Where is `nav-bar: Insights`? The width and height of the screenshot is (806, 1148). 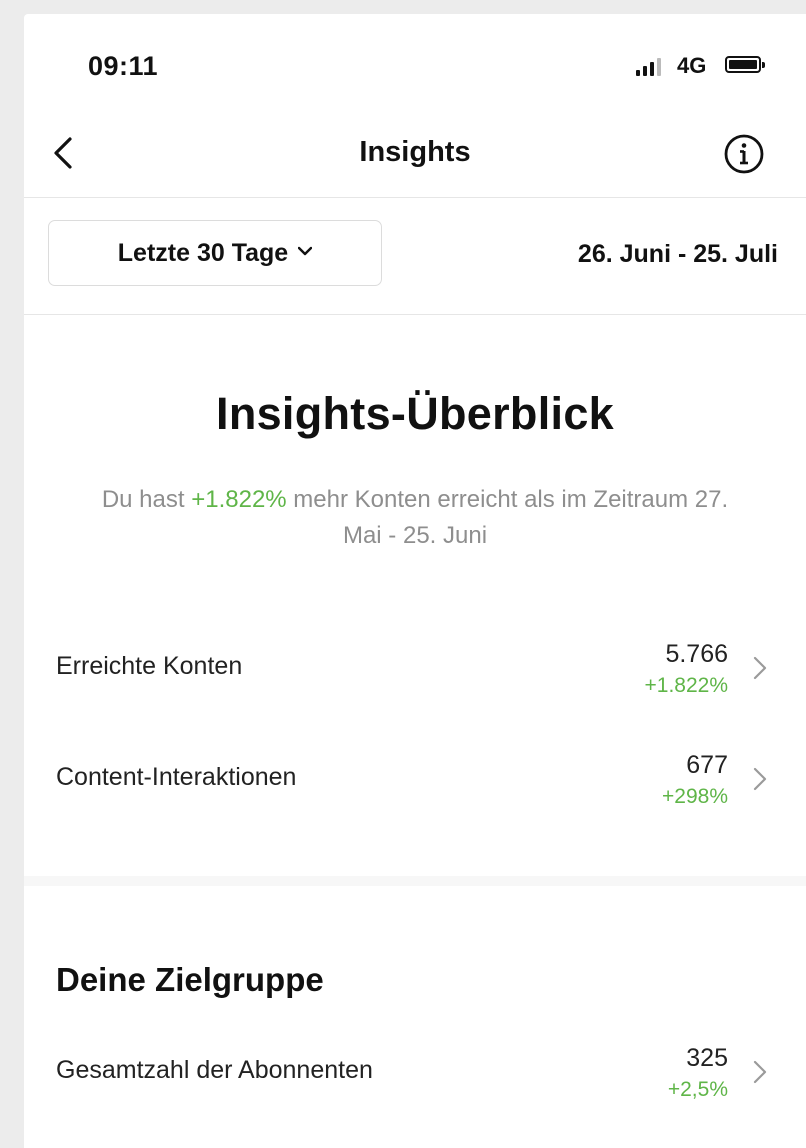 nav-bar: Insights is located at coordinates (415, 153).